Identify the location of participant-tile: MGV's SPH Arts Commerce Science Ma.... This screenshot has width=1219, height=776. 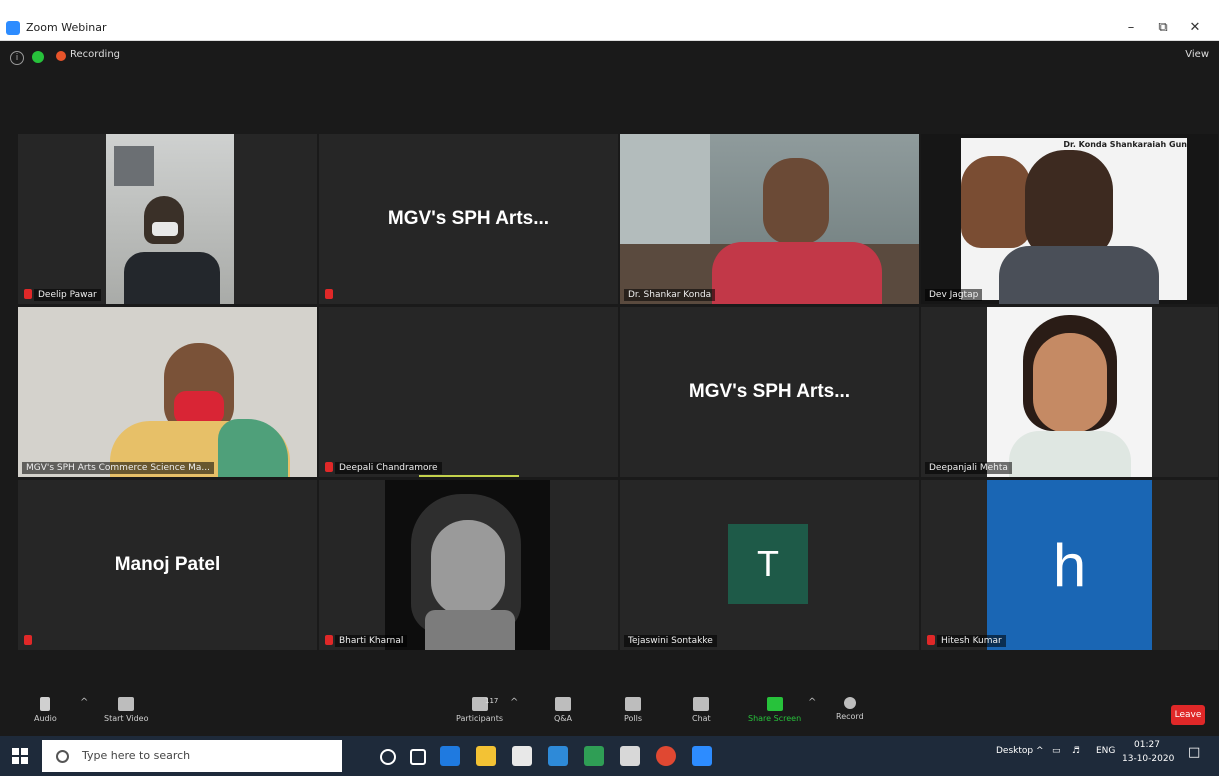
(167, 392).